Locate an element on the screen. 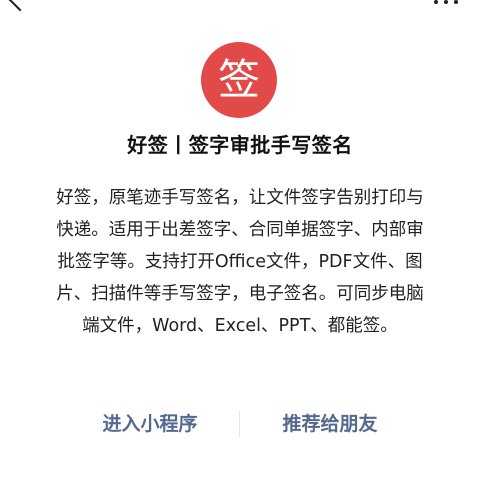  top-bar is located at coordinates (240, 12).